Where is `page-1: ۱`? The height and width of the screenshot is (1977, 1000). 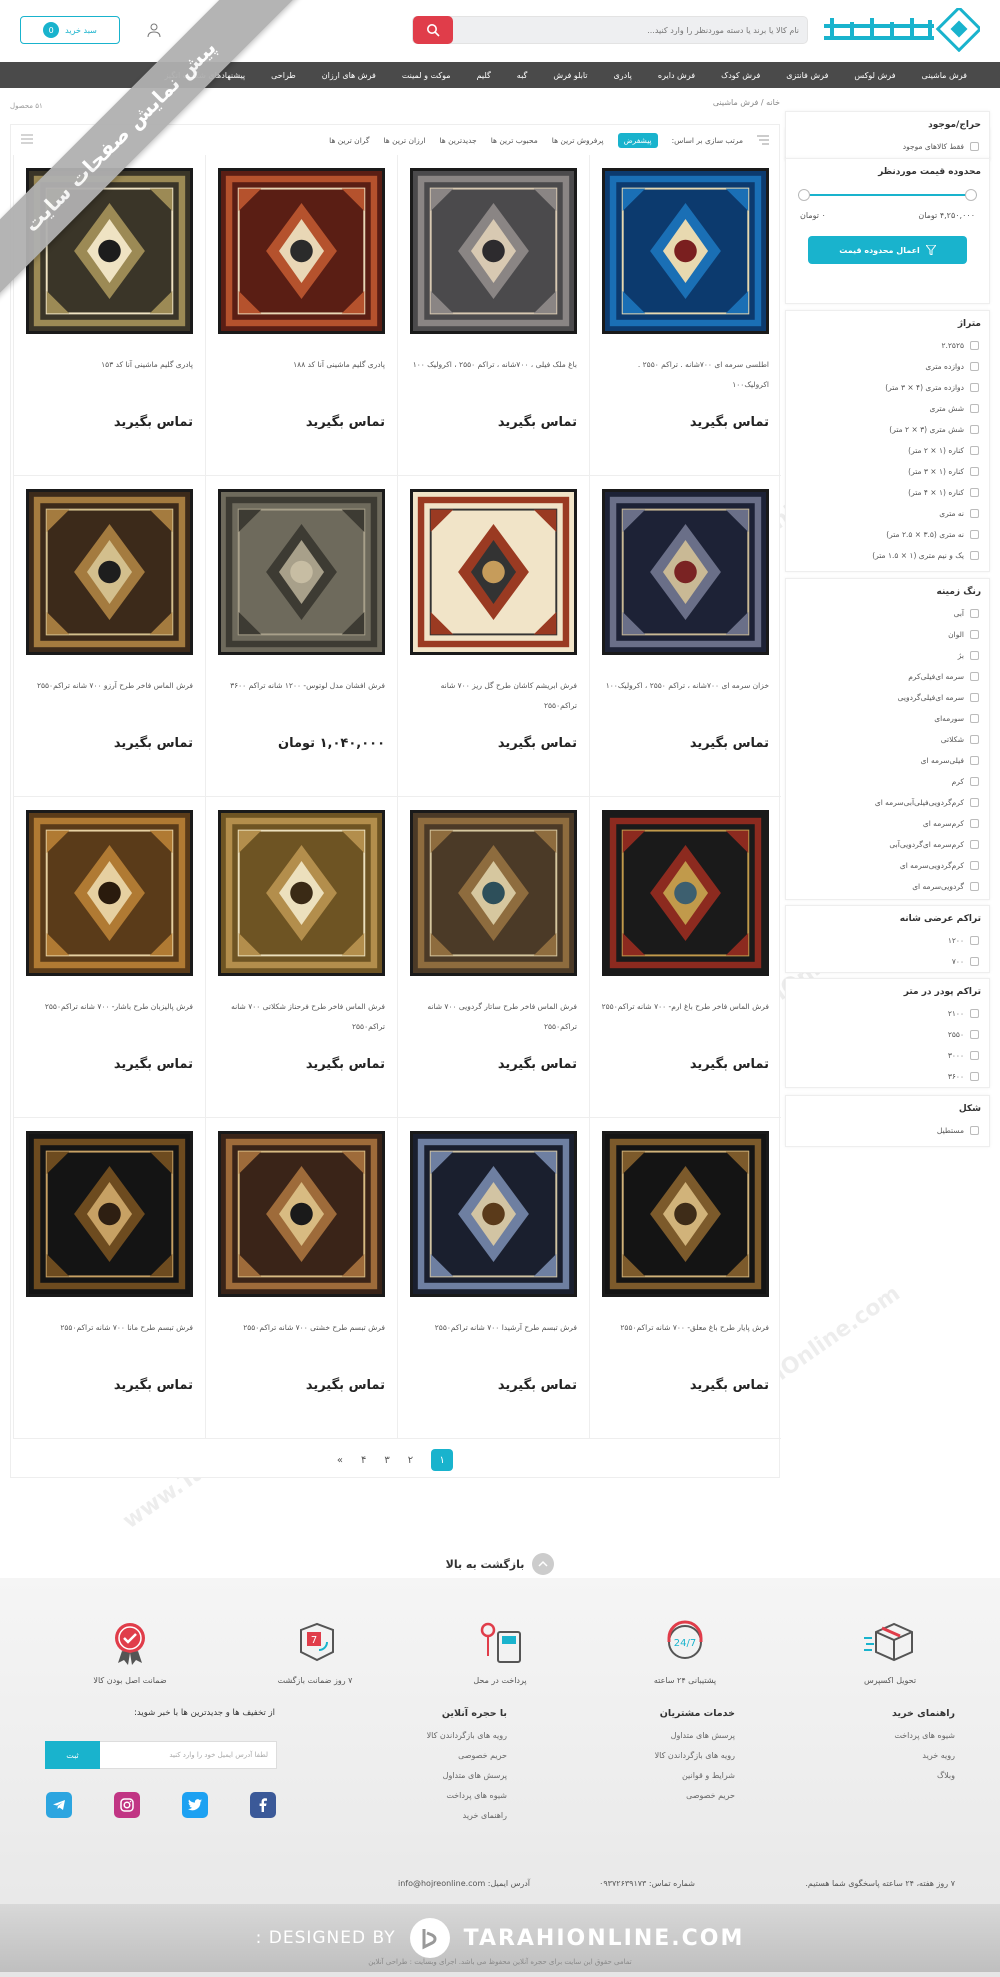
page-1: ۱ is located at coordinates (442, 1460).